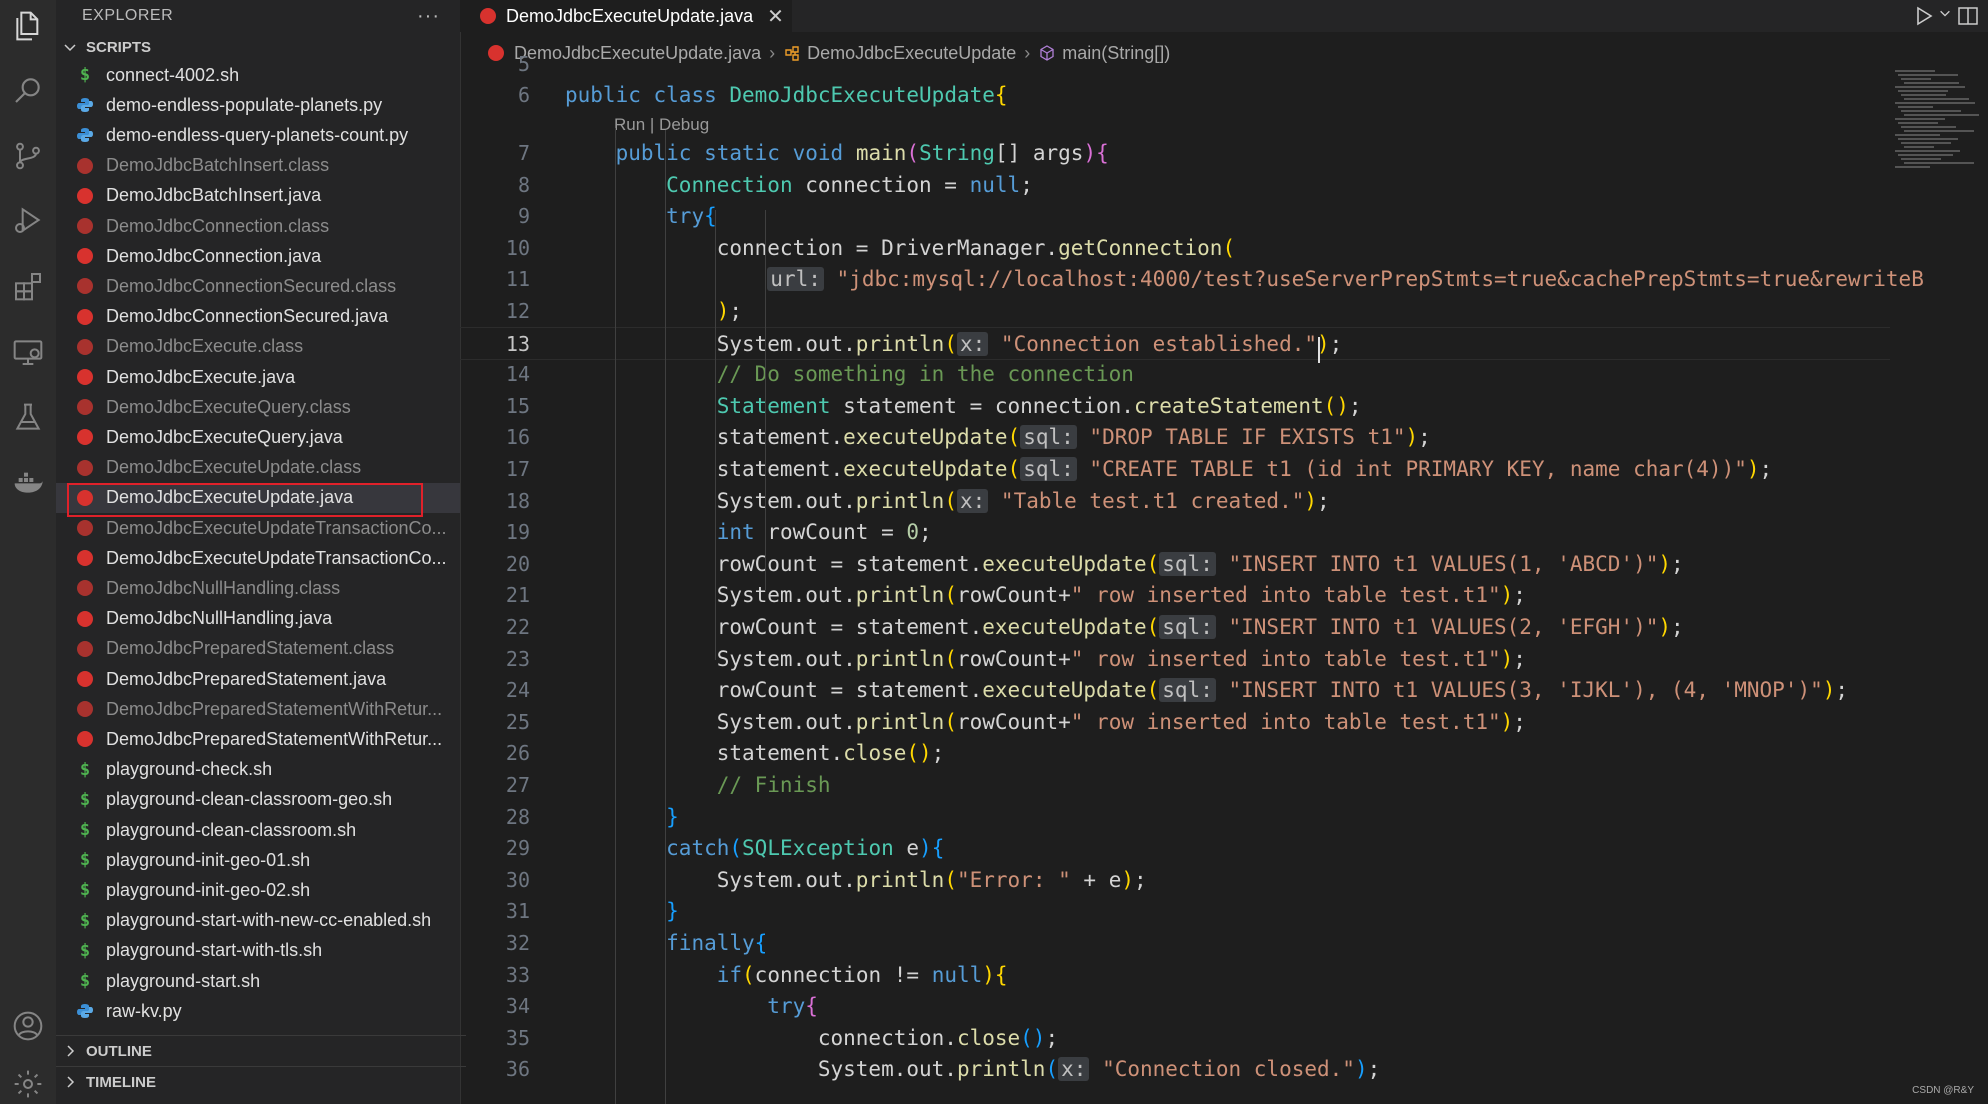 The height and width of the screenshot is (1104, 1988). Describe the element at coordinates (517, 1037) in the screenshot. I see `line-number: 35` at that location.